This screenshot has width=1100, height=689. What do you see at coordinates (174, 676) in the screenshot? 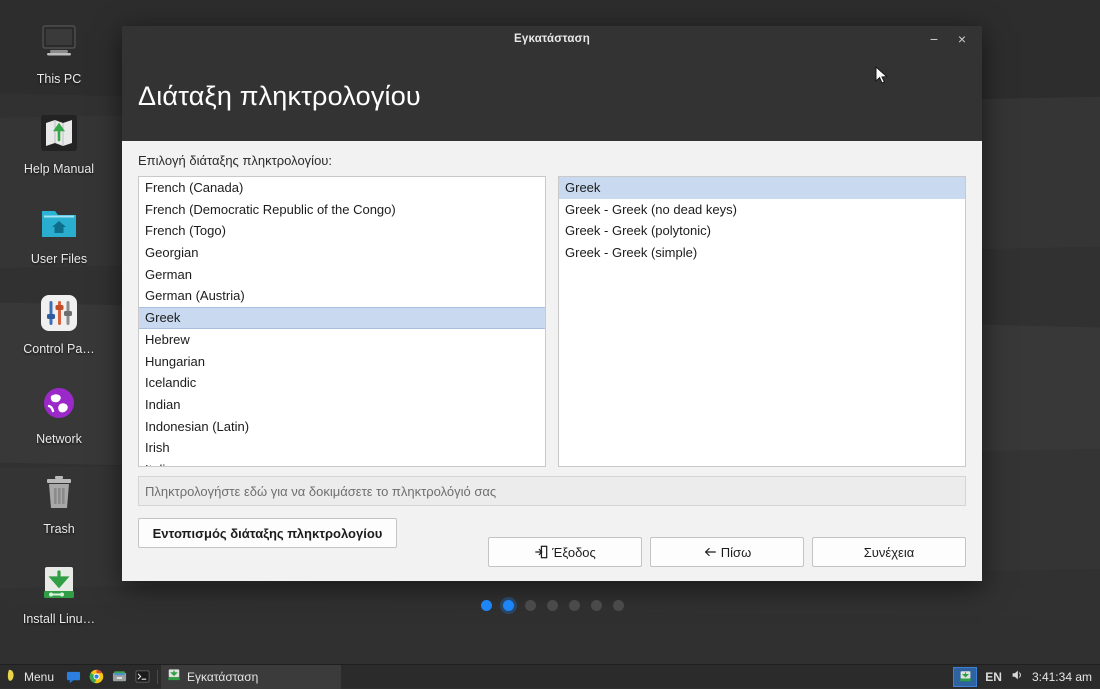
I see `installer-icon` at bounding box center [174, 676].